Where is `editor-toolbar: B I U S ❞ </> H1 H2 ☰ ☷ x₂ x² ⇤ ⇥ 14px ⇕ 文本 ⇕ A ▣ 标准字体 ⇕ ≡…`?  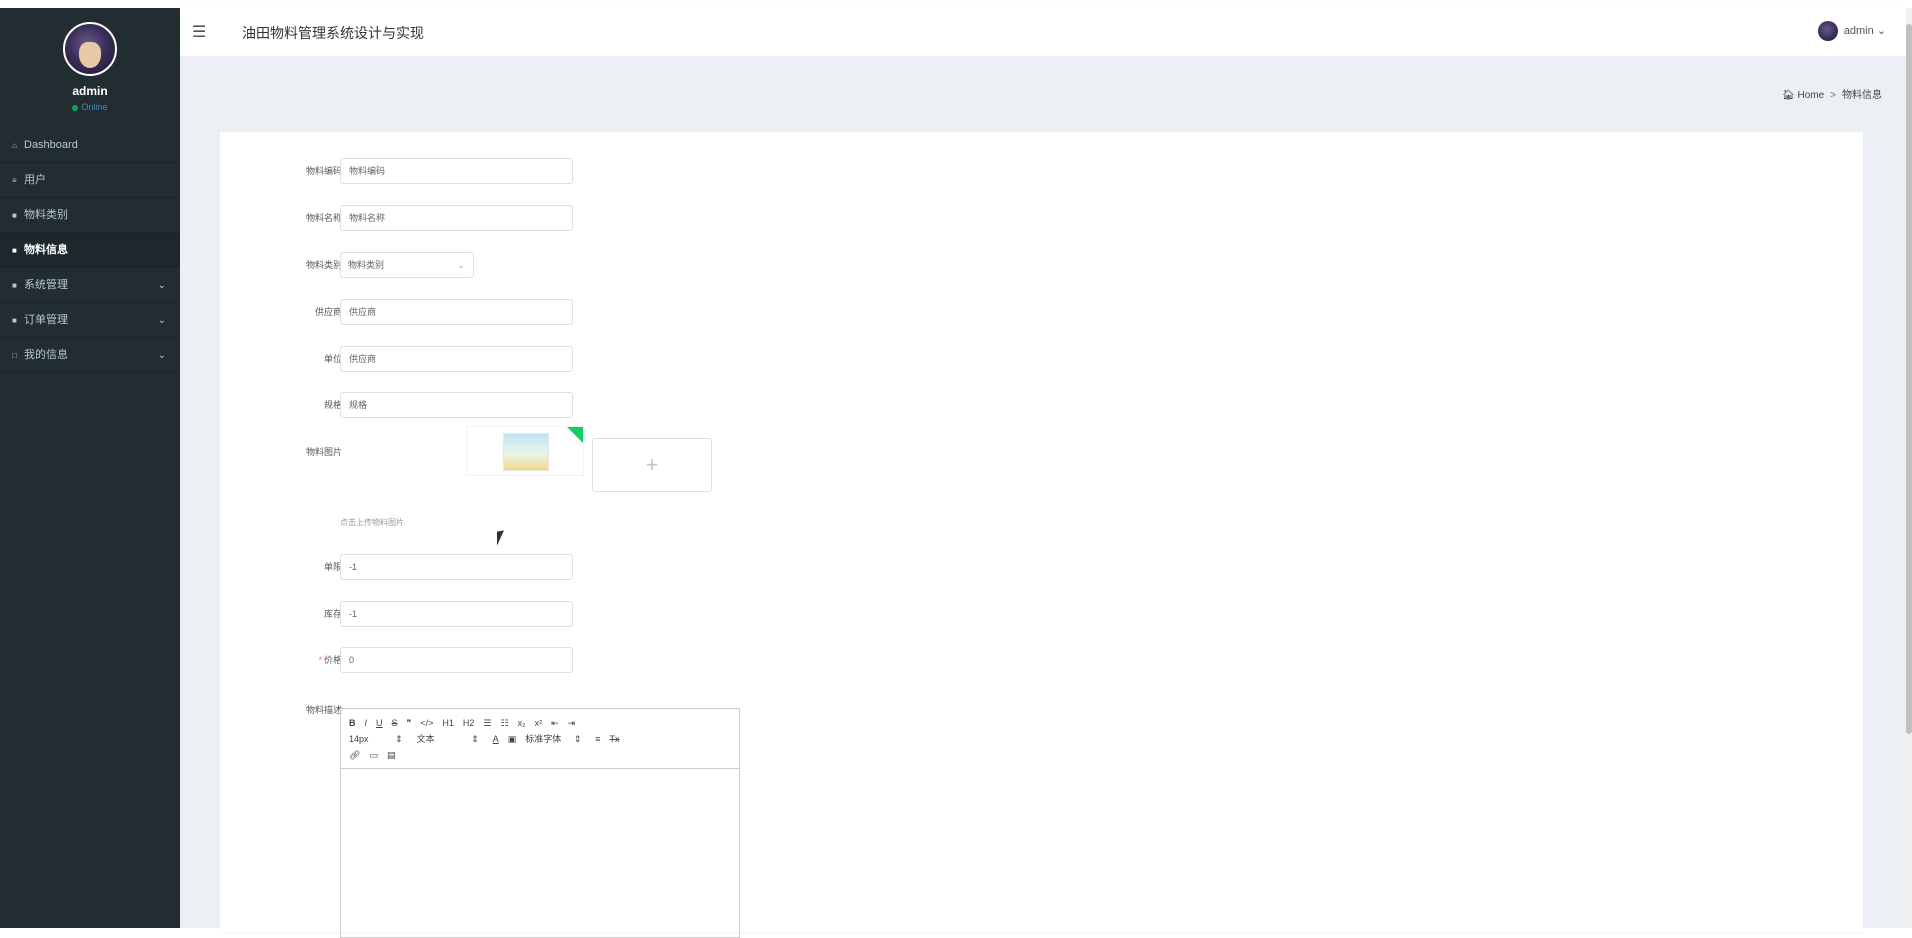
editor-toolbar: B I U S ❞ </> H1 H2 ☰ ☷ x₂ x² ⇤ ⇥ 14px ⇕ 文本 ⇕ A ▣ 标准字体 ⇕ ≡… is located at coordinates (540, 739).